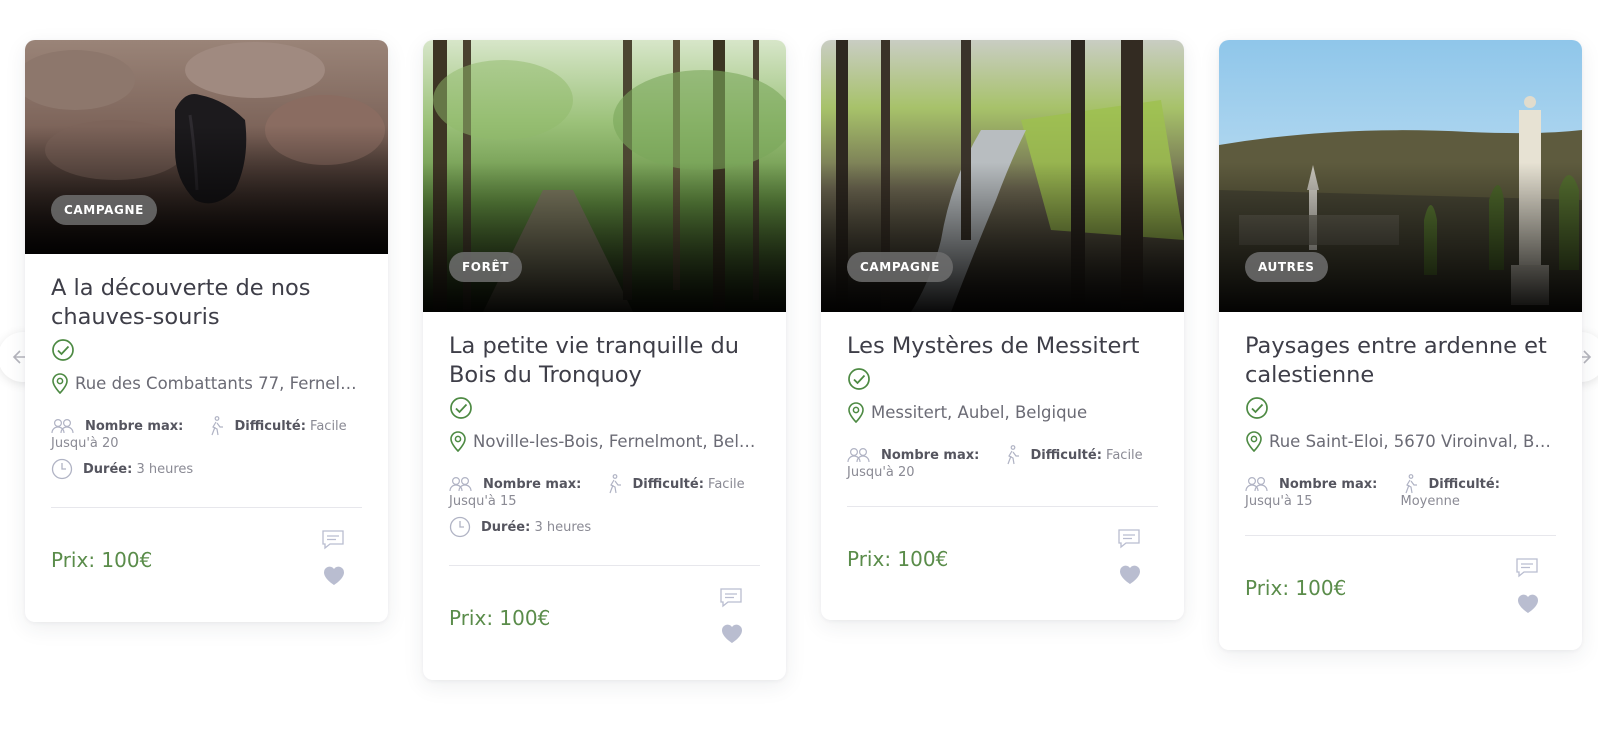 This screenshot has height=735, width=1598. I want to click on location: Noville-les-Bois, Fernelmont, Belgique, so click(604, 441).